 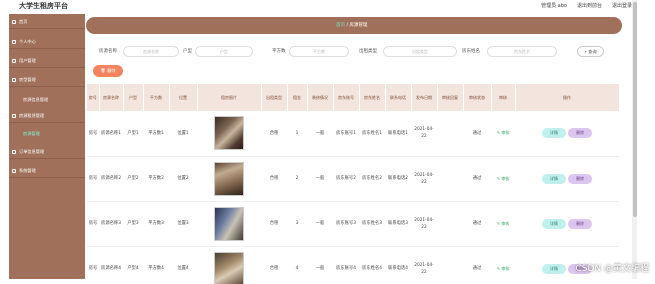 I want to click on col-header: 租房图片, so click(x=229, y=97).